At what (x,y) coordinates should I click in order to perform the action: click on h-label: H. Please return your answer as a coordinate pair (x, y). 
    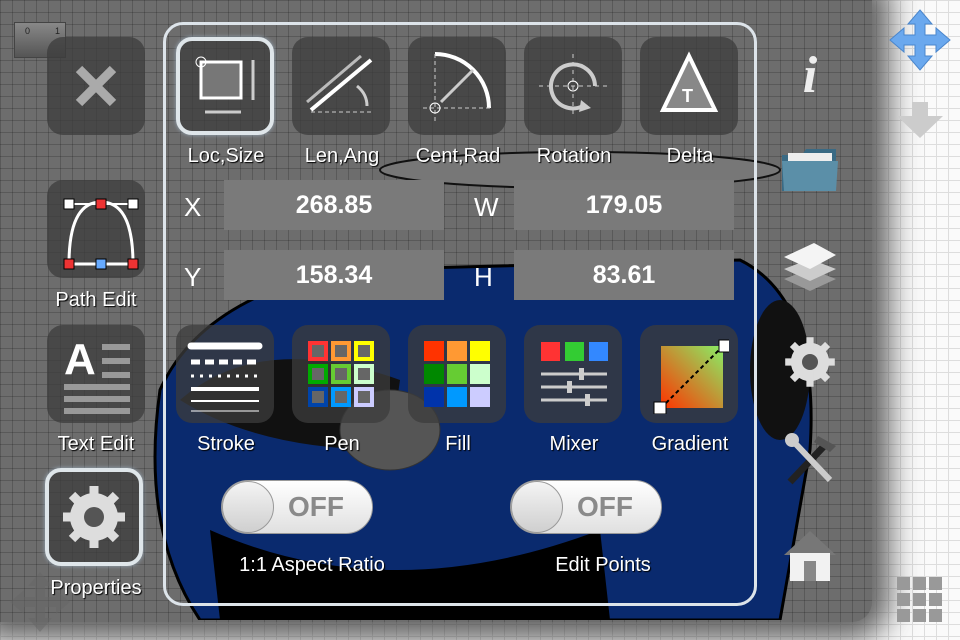
    Looking at the image, I should click on (483, 277).